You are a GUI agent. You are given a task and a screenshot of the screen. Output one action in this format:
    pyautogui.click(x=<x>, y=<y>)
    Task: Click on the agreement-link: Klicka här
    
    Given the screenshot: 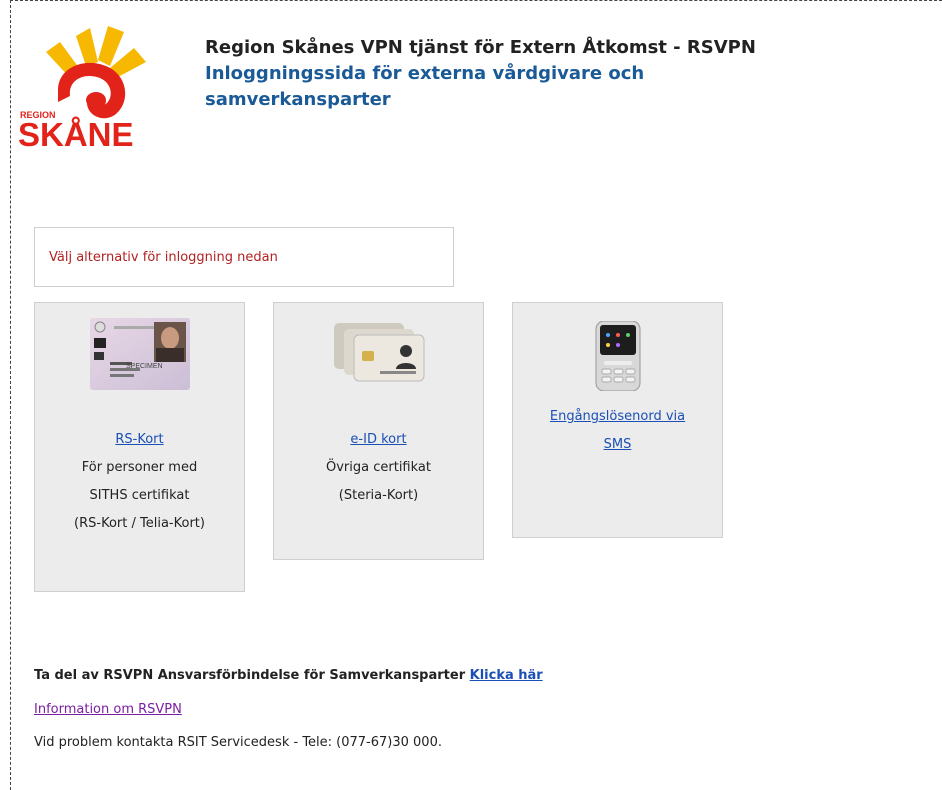 What is the action you would take?
    pyautogui.click(x=506, y=675)
    